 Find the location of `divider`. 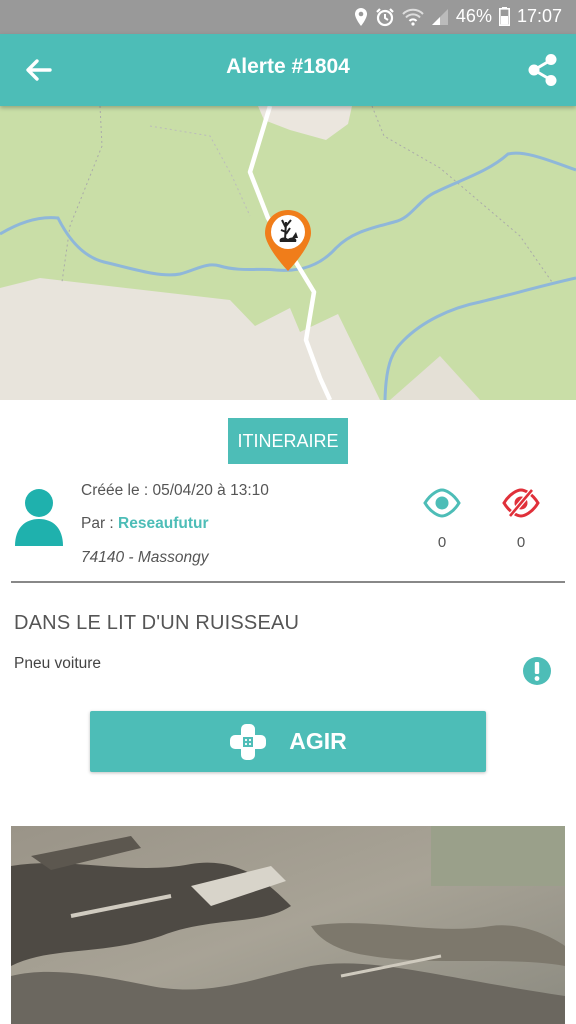

divider is located at coordinates (288, 582).